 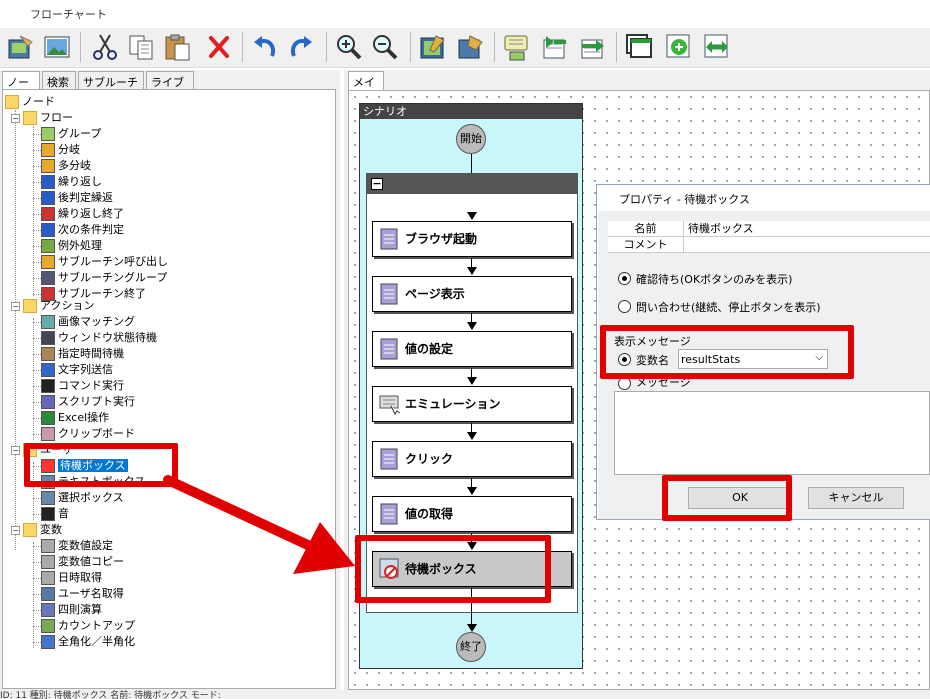 What do you see at coordinates (721, 228) in the screenshot?
I see `property-name-value: 待機ボックス` at bounding box center [721, 228].